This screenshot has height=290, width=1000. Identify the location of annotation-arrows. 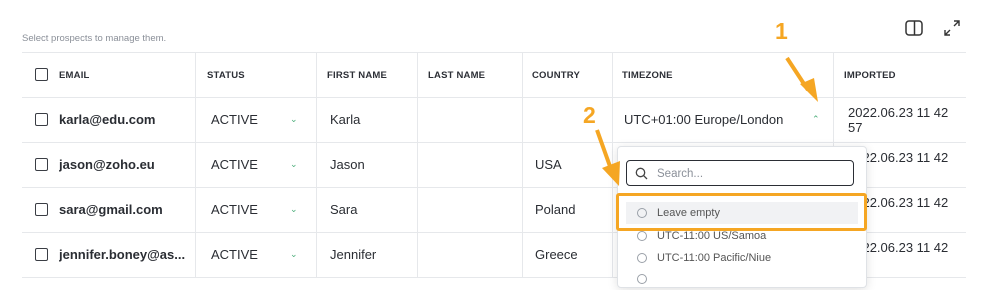
(706, 121).